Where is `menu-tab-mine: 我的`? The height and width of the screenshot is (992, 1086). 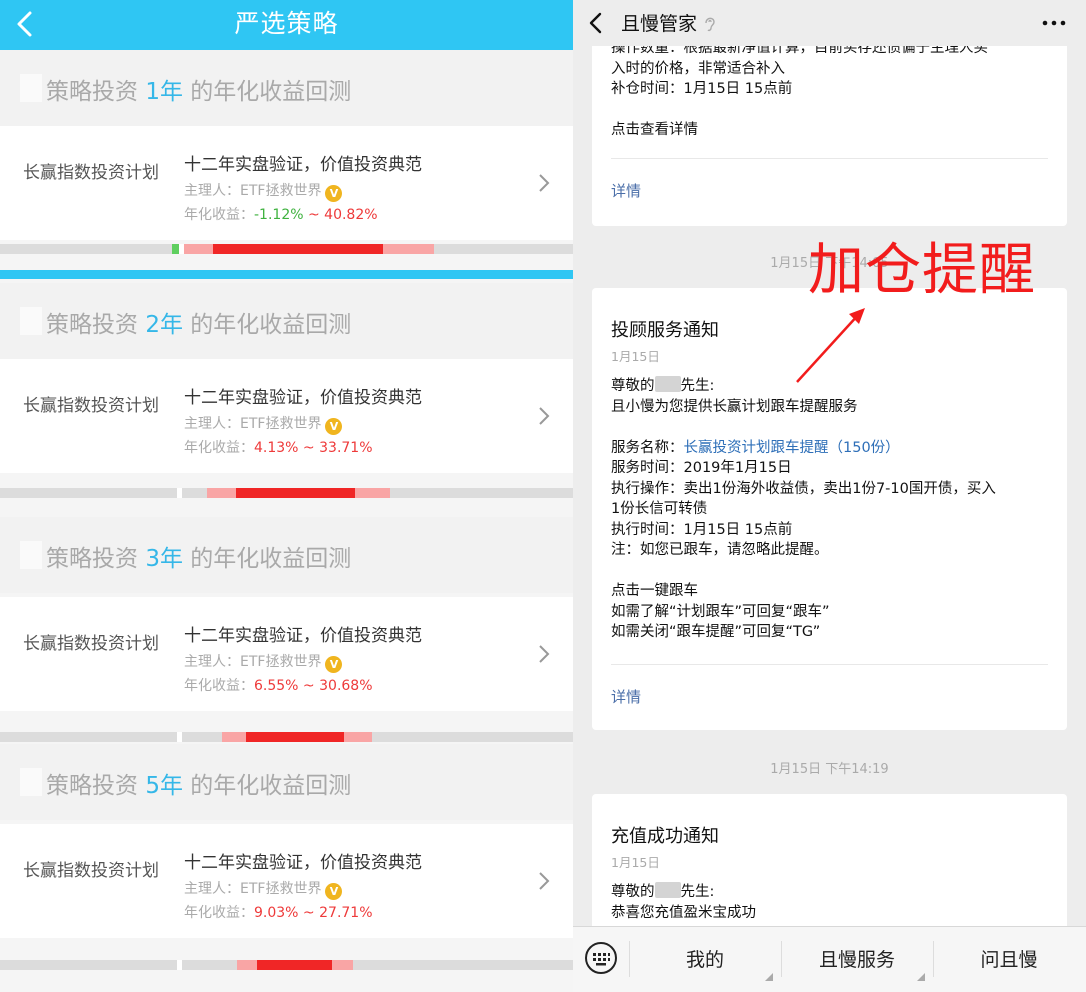 menu-tab-mine: 我的 is located at coordinates (705, 960).